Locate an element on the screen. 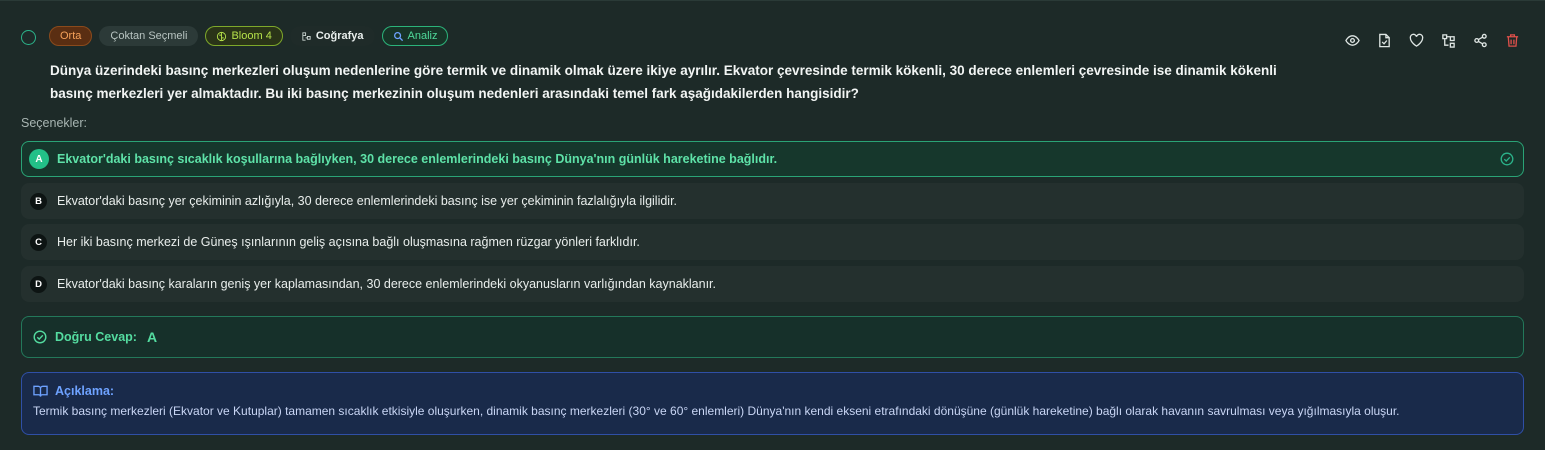 Image resolution: width=1545 pixels, height=450 pixels. share-button is located at coordinates (1480, 40).